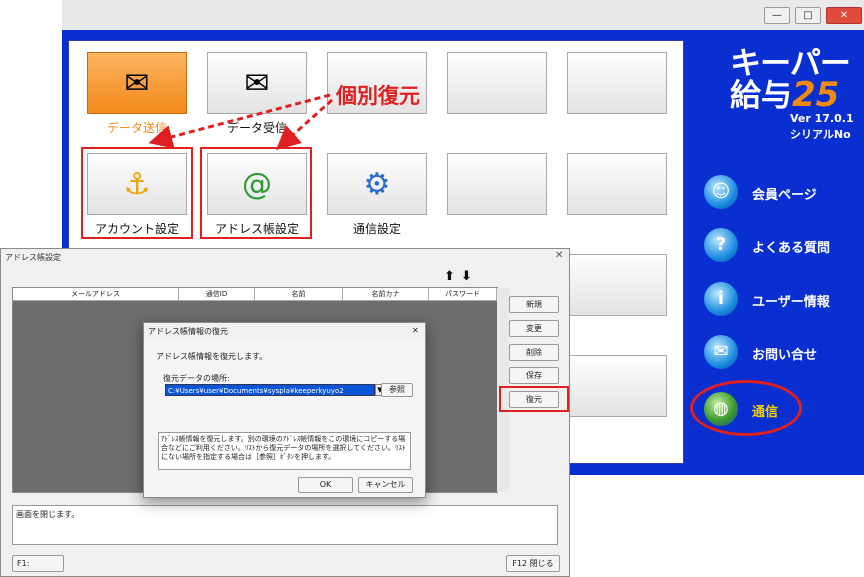  I want to click on f1-button: F1:, so click(38, 563).